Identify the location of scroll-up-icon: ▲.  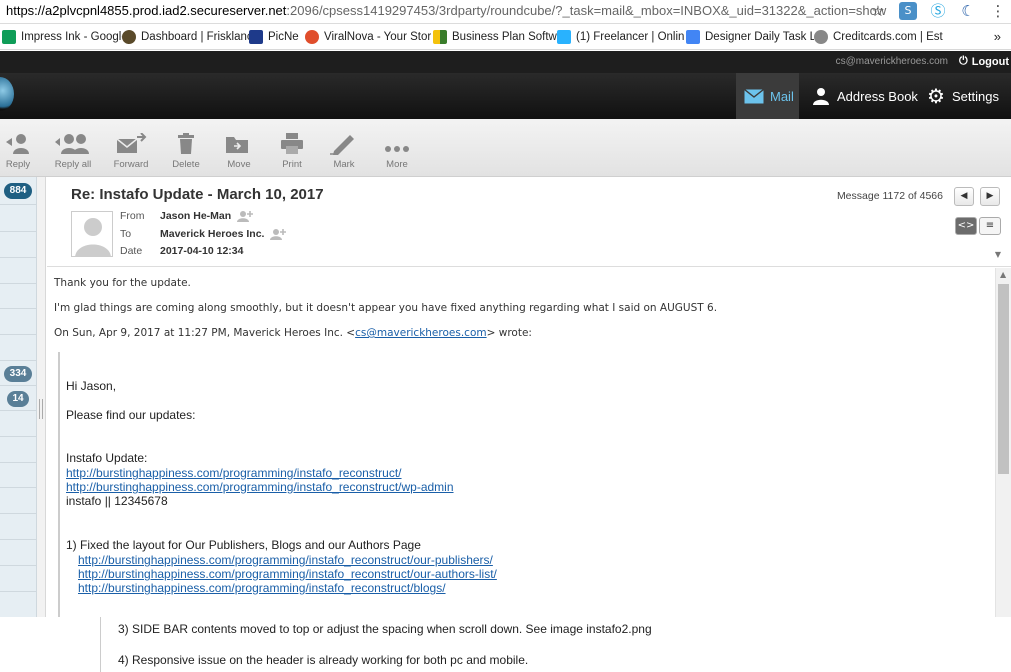
(1003, 274).